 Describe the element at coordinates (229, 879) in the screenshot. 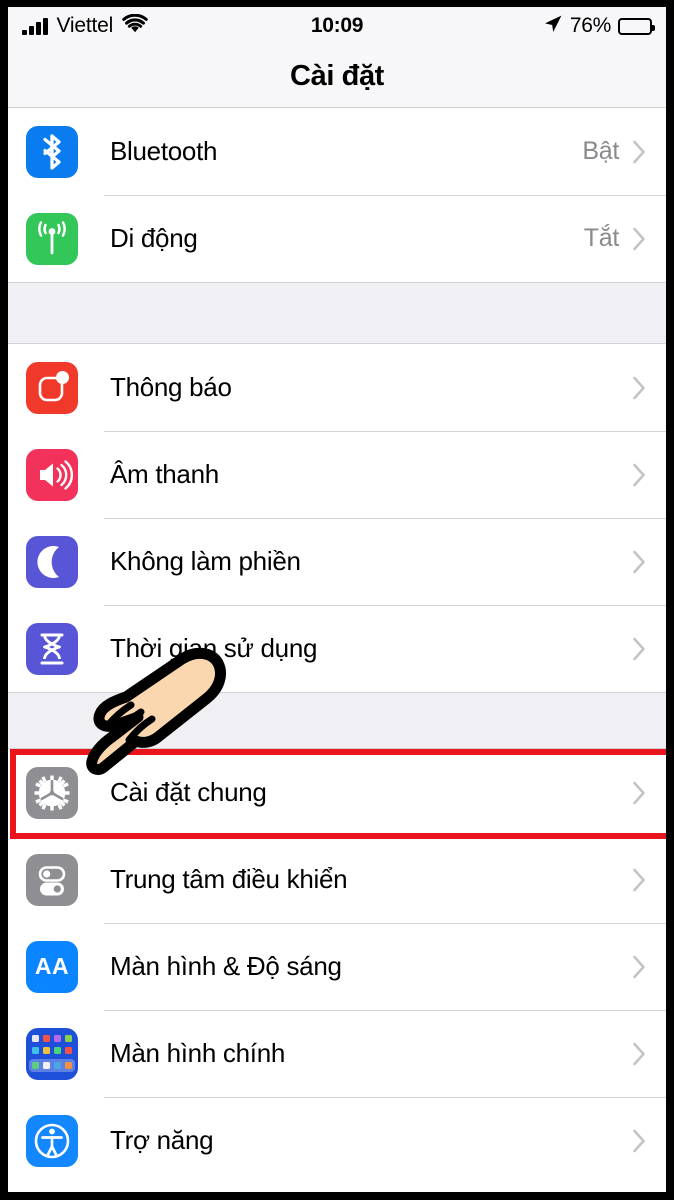

I see `settings-row-label: Trung tâm điều khiển` at that location.